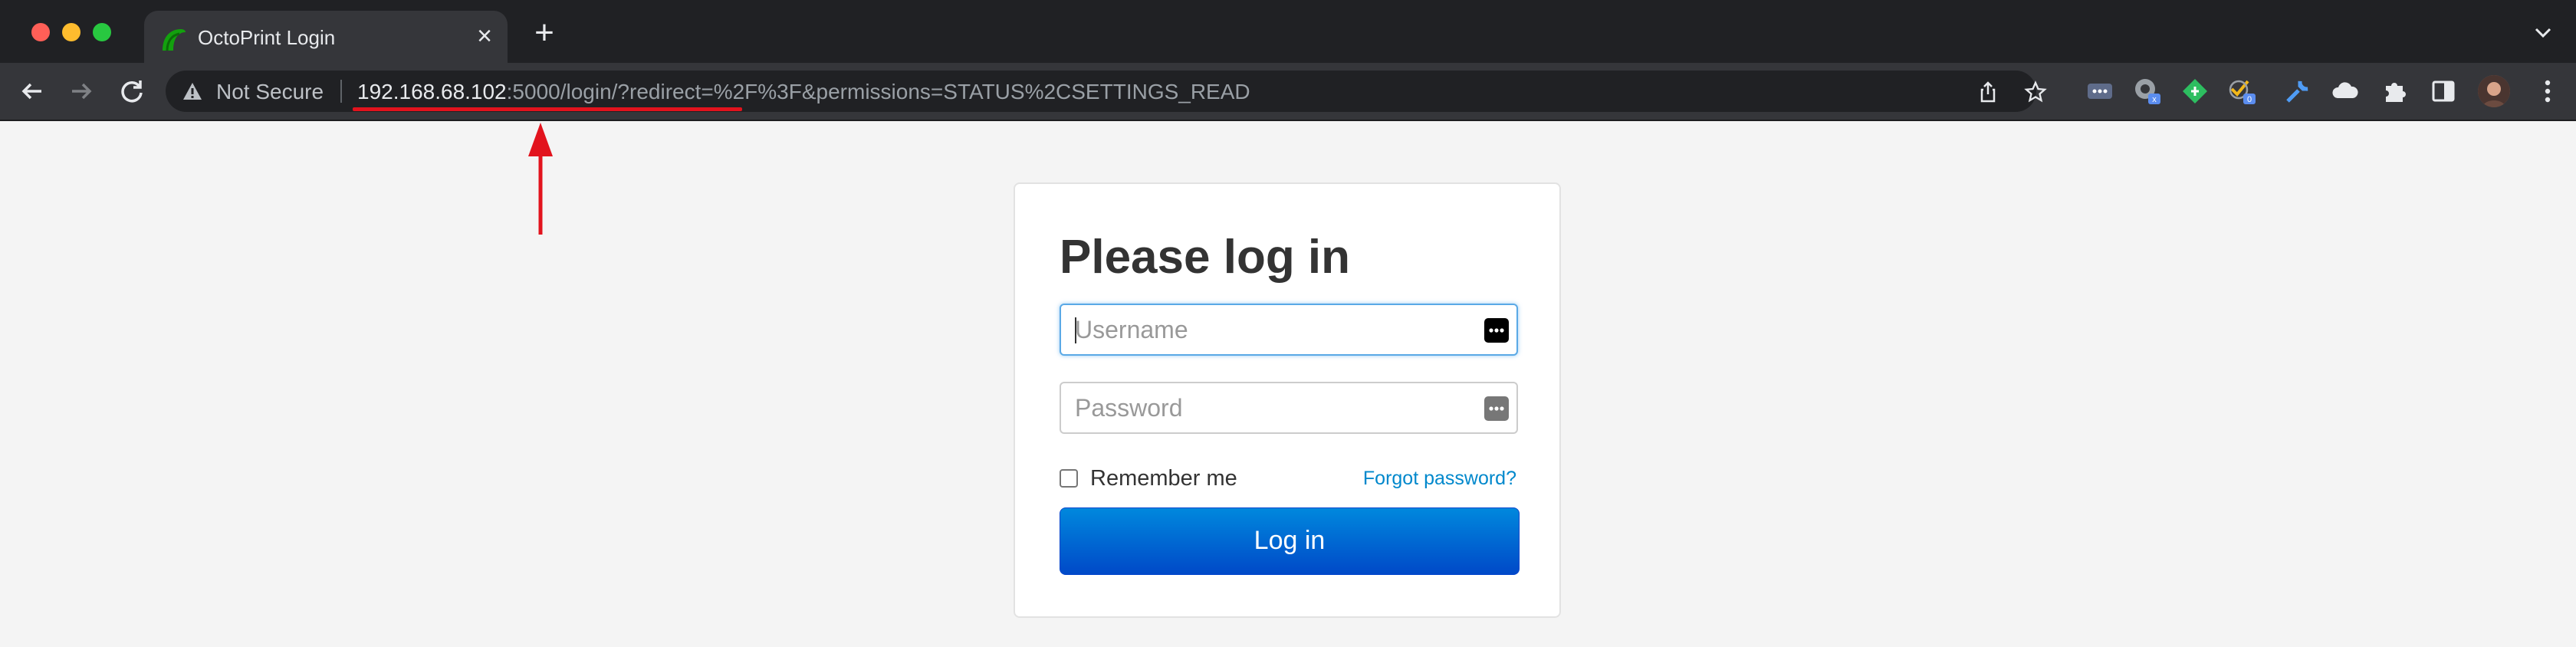 The height and width of the screenshot is (647, 2576). Describe the element at coordinates (2155, 100) in the screenshot. I see `extension-badge-x: x` at that location.